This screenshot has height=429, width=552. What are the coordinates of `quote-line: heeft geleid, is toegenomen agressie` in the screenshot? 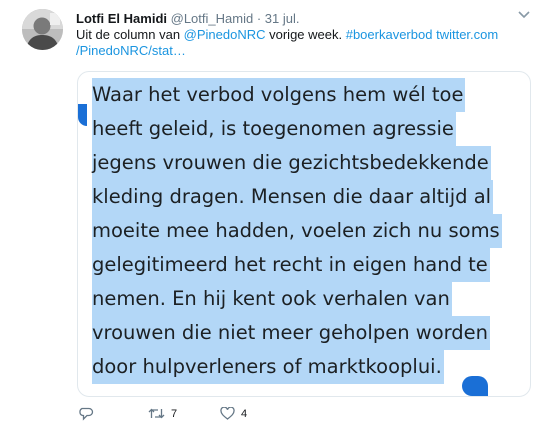 It's located at (274, 129).